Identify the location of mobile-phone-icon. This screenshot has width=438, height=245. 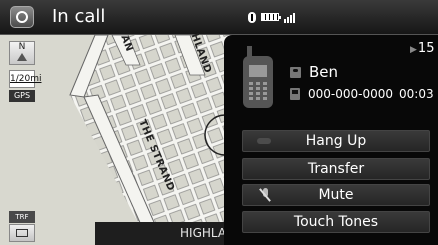
(259, 77).